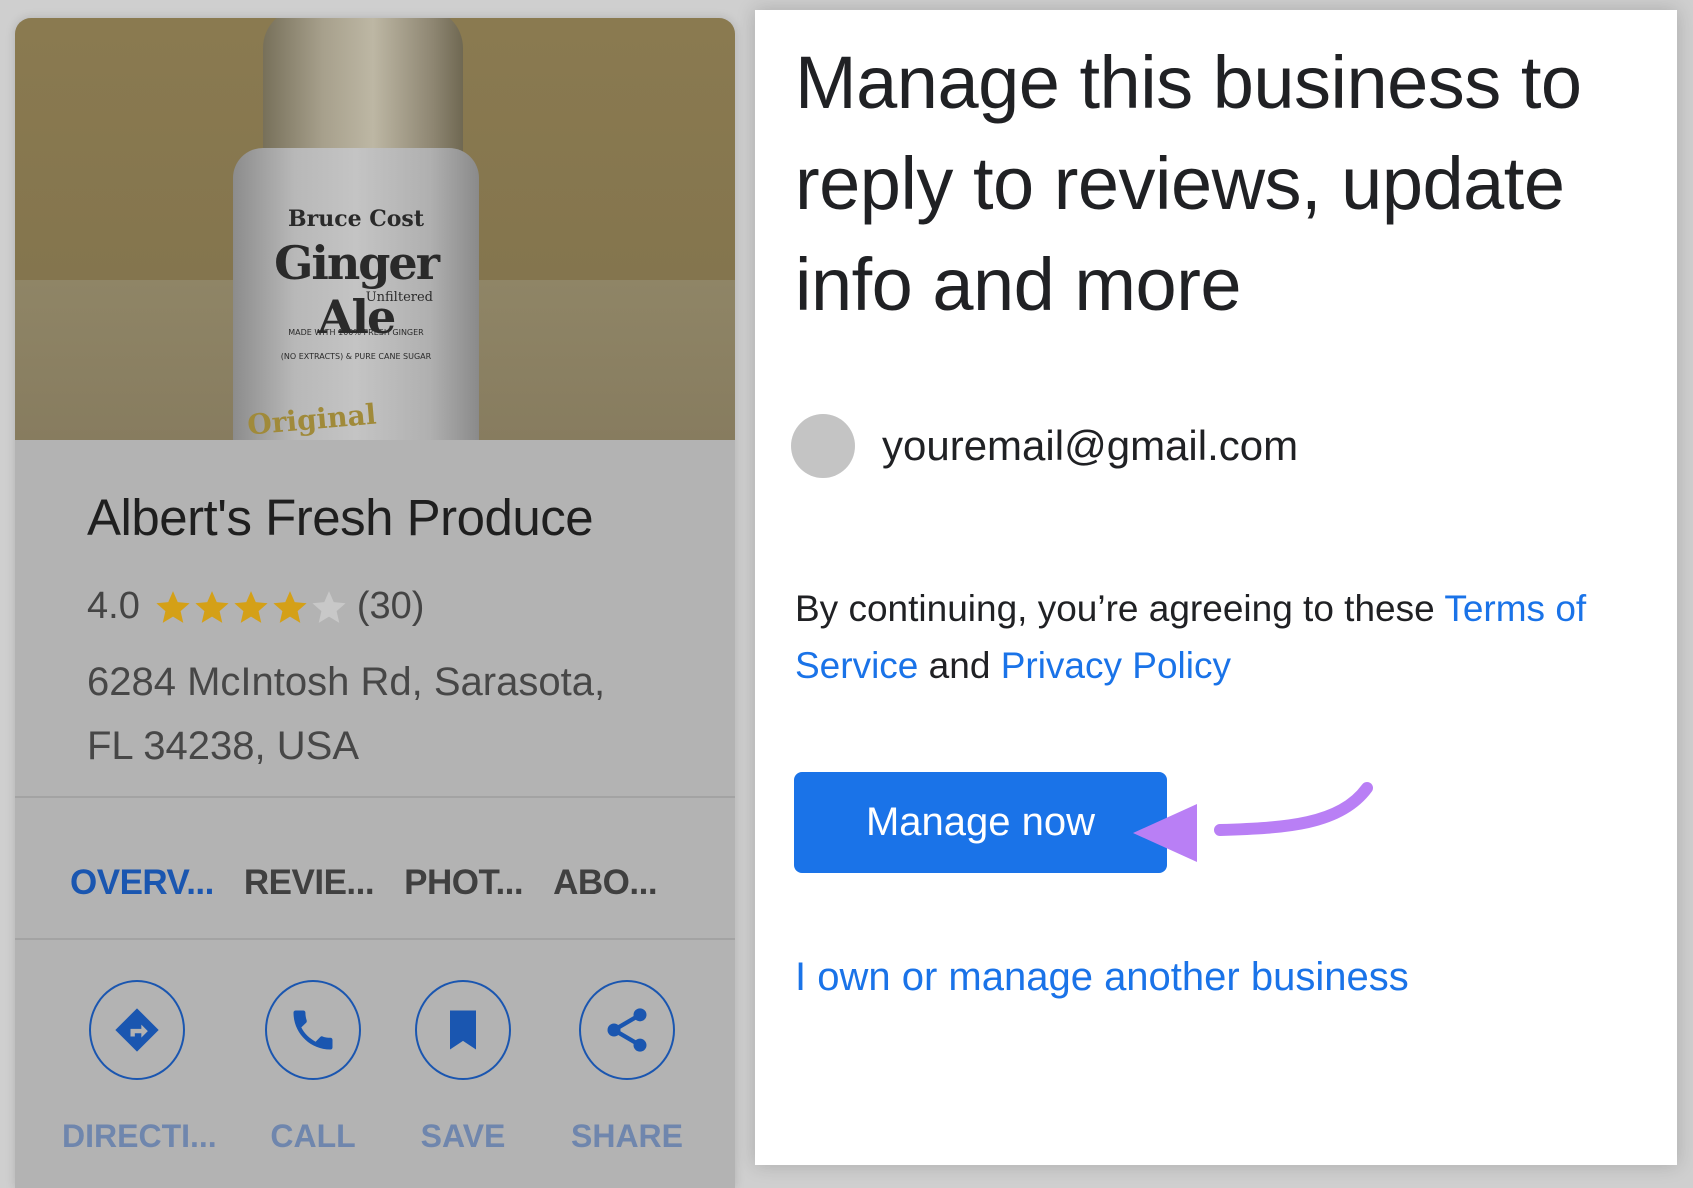 The width and height of the screenshot is (1693, 1188). I want to click on another-business-link: I own or manage another business, so click(1102, 977).